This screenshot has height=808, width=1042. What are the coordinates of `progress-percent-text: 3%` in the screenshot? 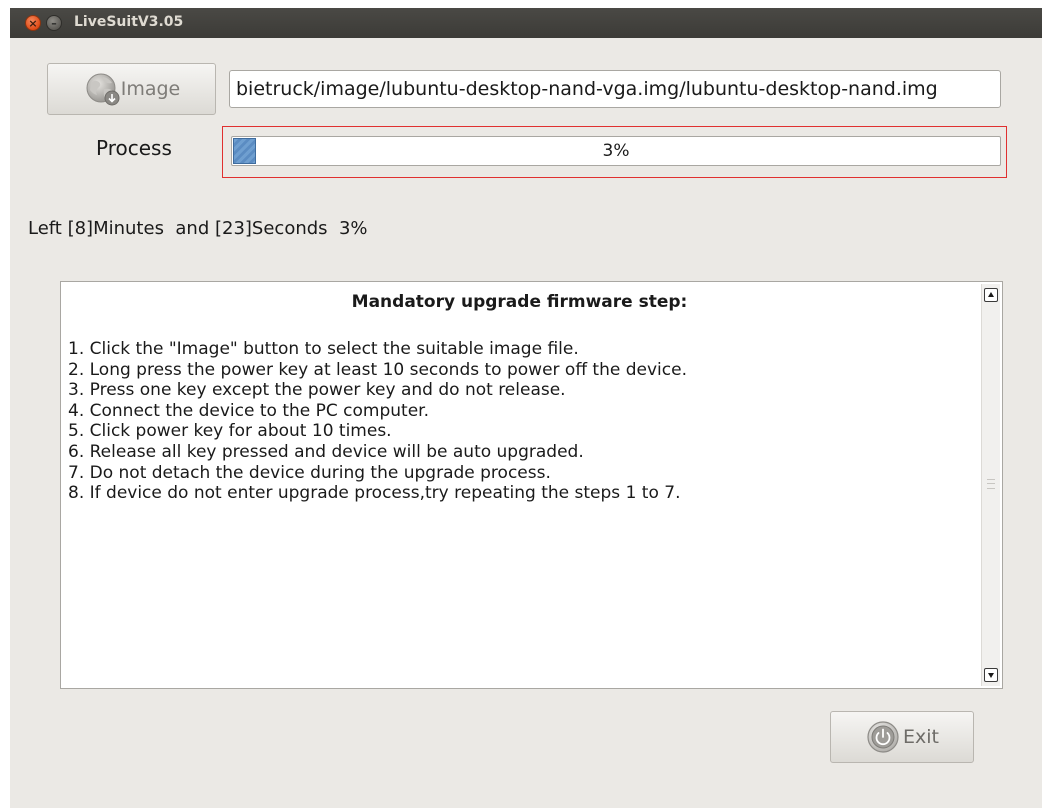 It's located at (616, 151).